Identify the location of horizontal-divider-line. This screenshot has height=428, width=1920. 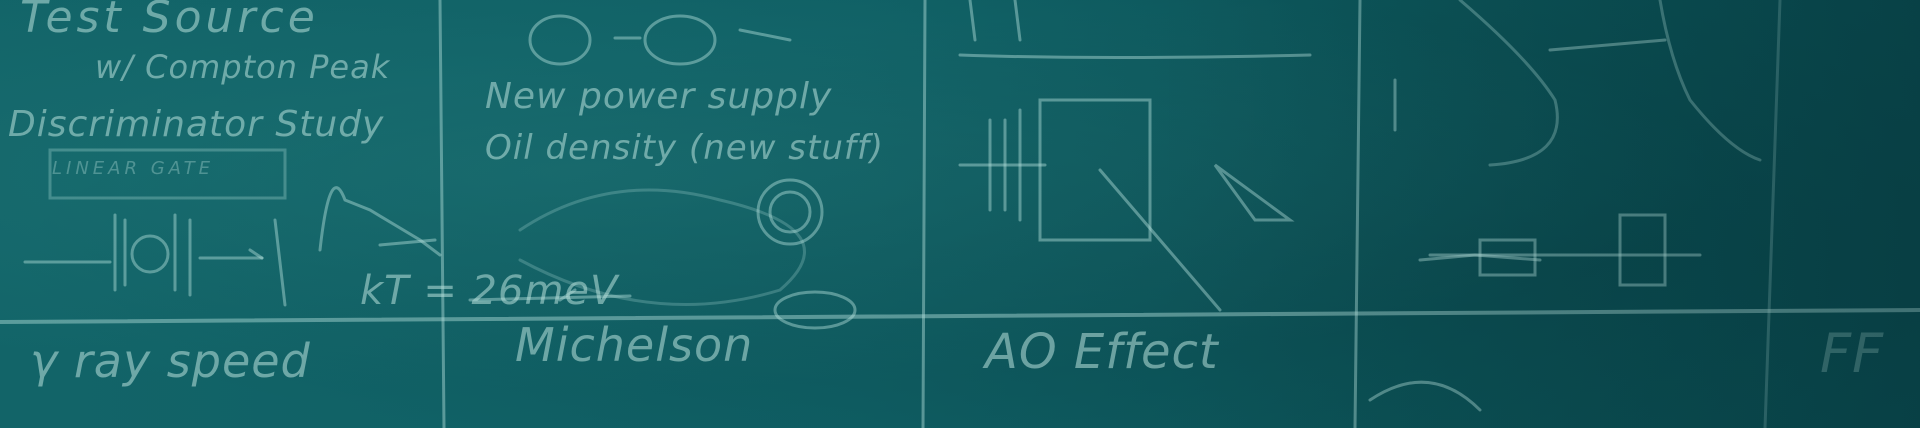
(960, 316).